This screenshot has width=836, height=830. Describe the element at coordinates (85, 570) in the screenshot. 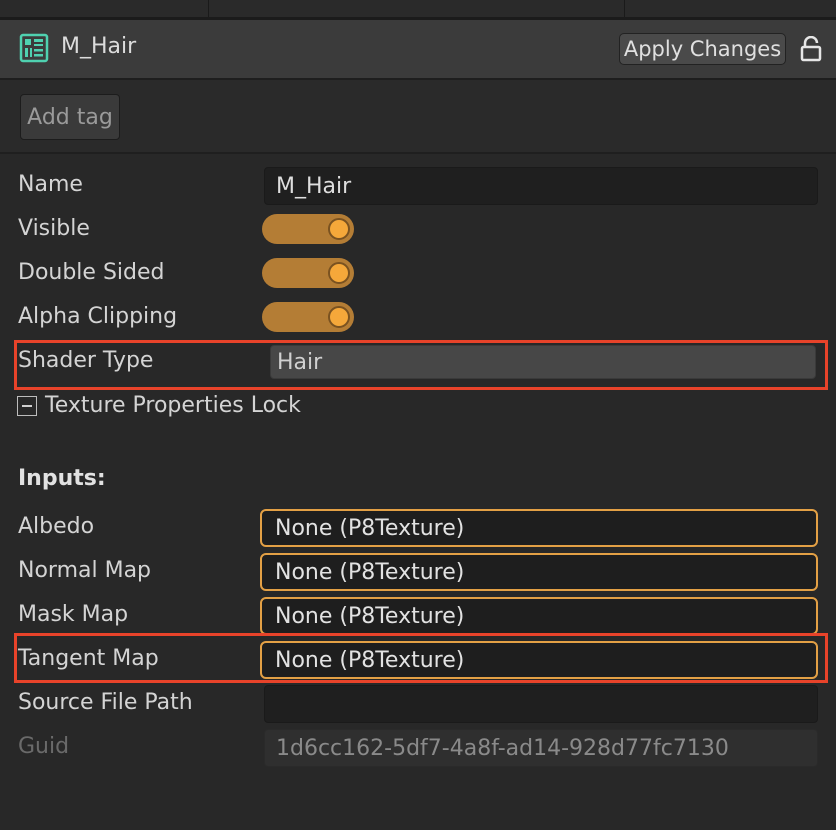

I see `normal-map-label: Normal Map` at that location.